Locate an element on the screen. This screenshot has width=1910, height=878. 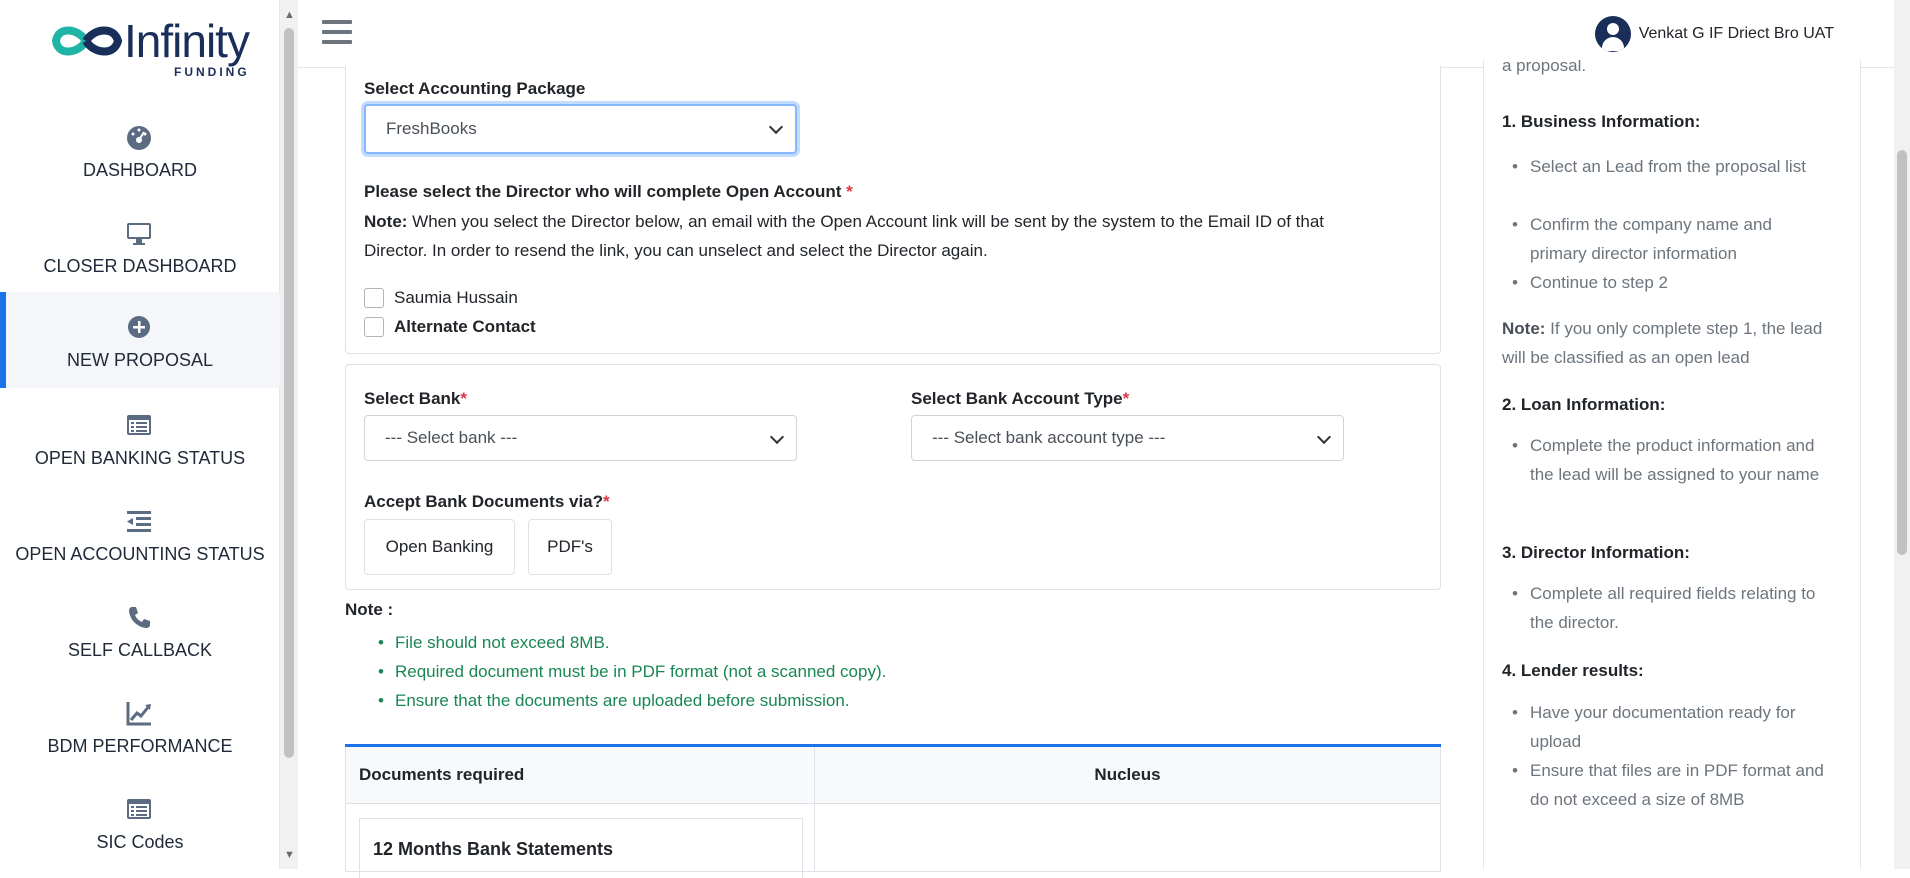
notes-title: Note : is located at coordinates (369, 609).